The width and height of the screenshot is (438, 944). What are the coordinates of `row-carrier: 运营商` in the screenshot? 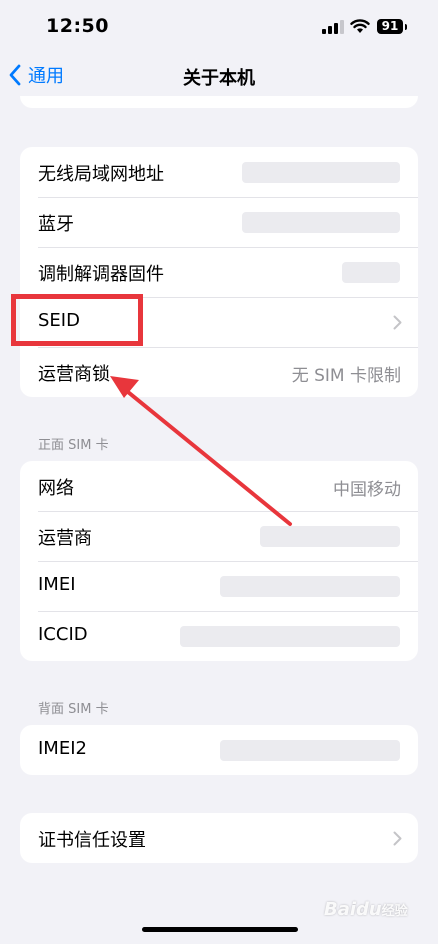 It's located at (219, 536).